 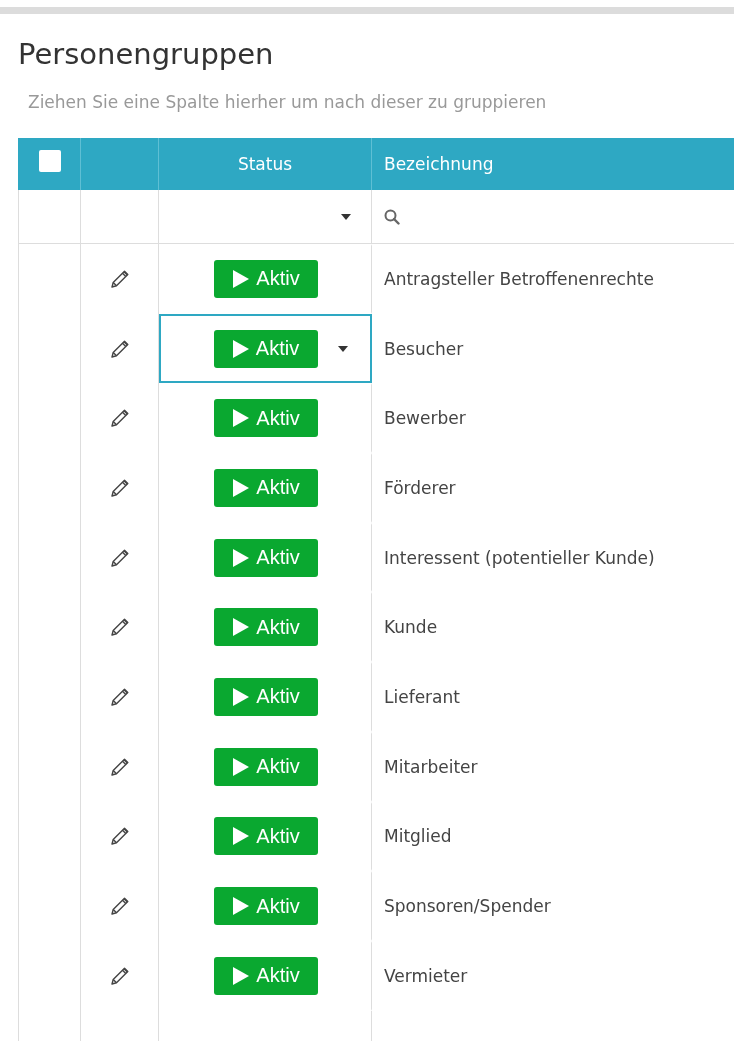 I want to click on table-cell-text: Förderer, so click(x=420, y=488).